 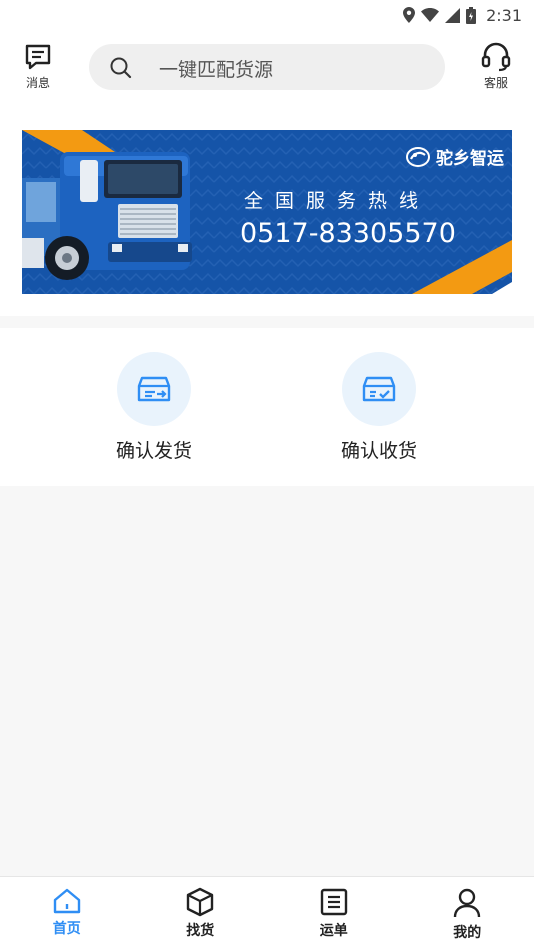 I want to click on location-icon, so click(x=409, y=15).